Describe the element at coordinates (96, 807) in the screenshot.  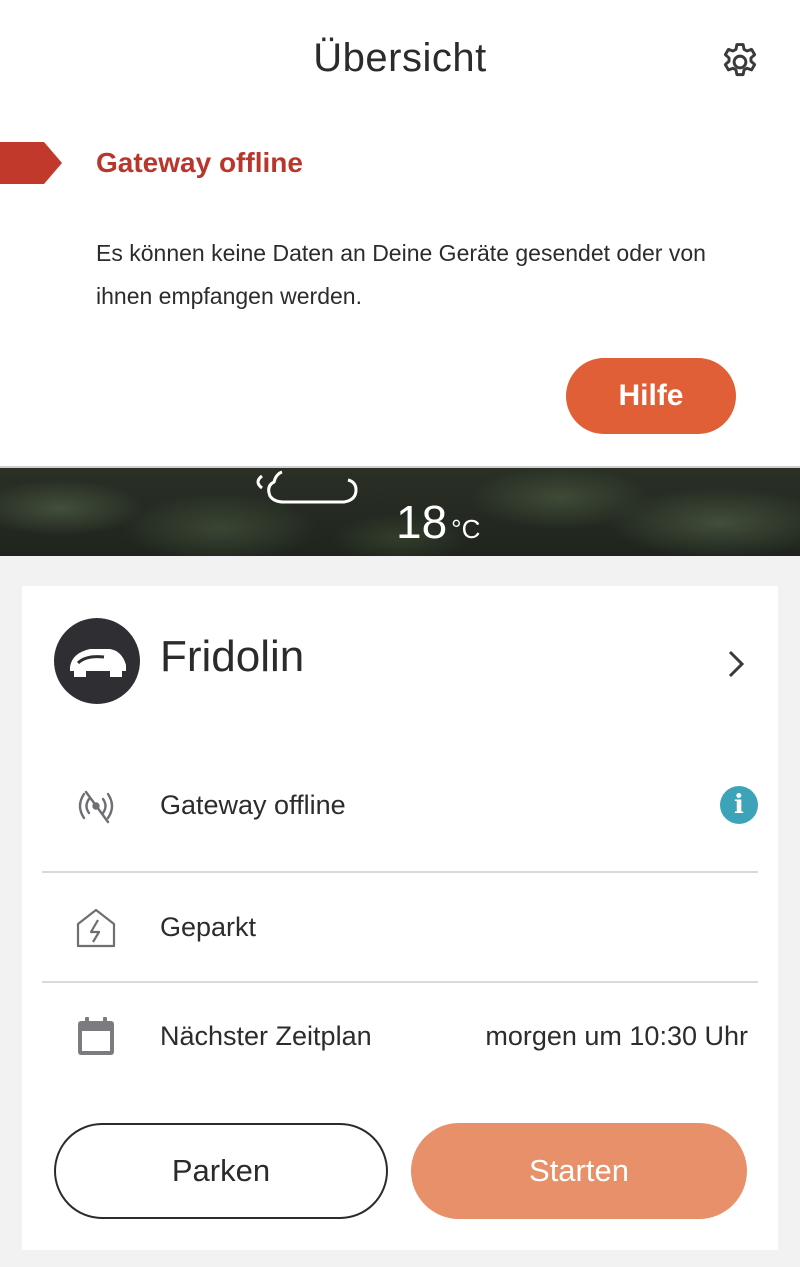
I see `signal-off-icon` at that location.